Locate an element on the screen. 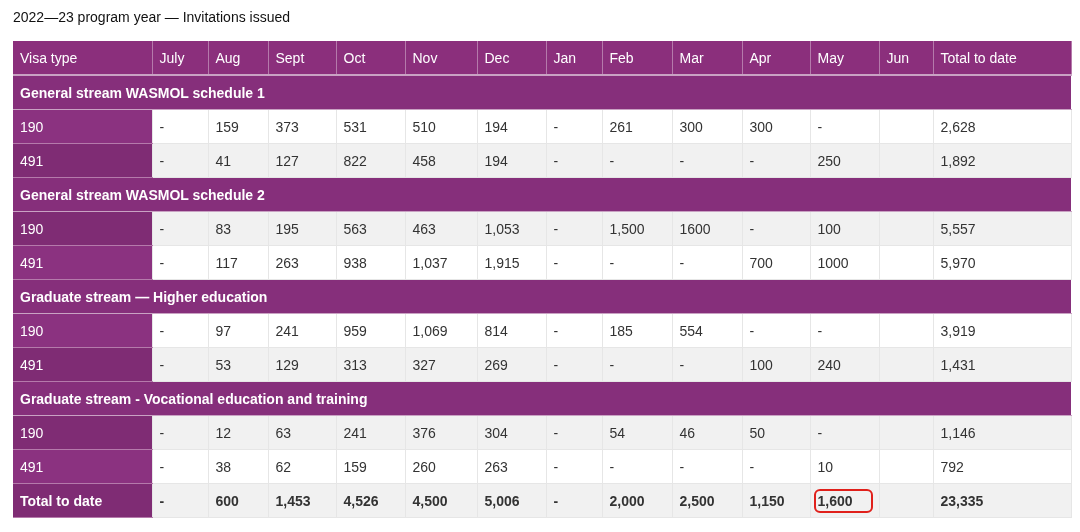 The image size is (1080, 532). group-heading-row: General stream WASMOL schedule 1 is located at coordinates (542, 92).